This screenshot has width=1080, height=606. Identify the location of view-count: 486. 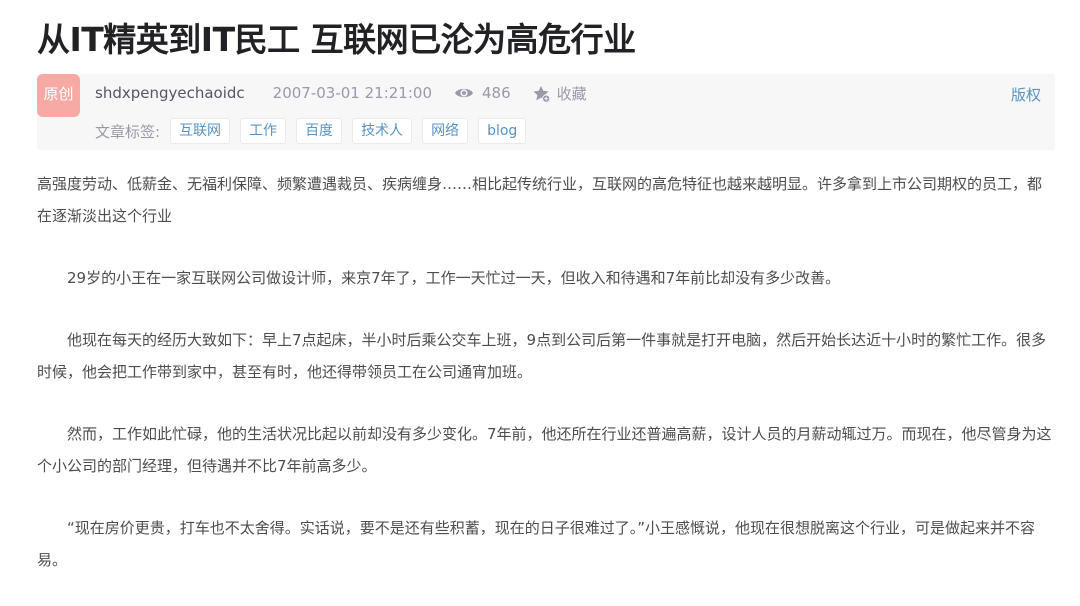
(482, 93).